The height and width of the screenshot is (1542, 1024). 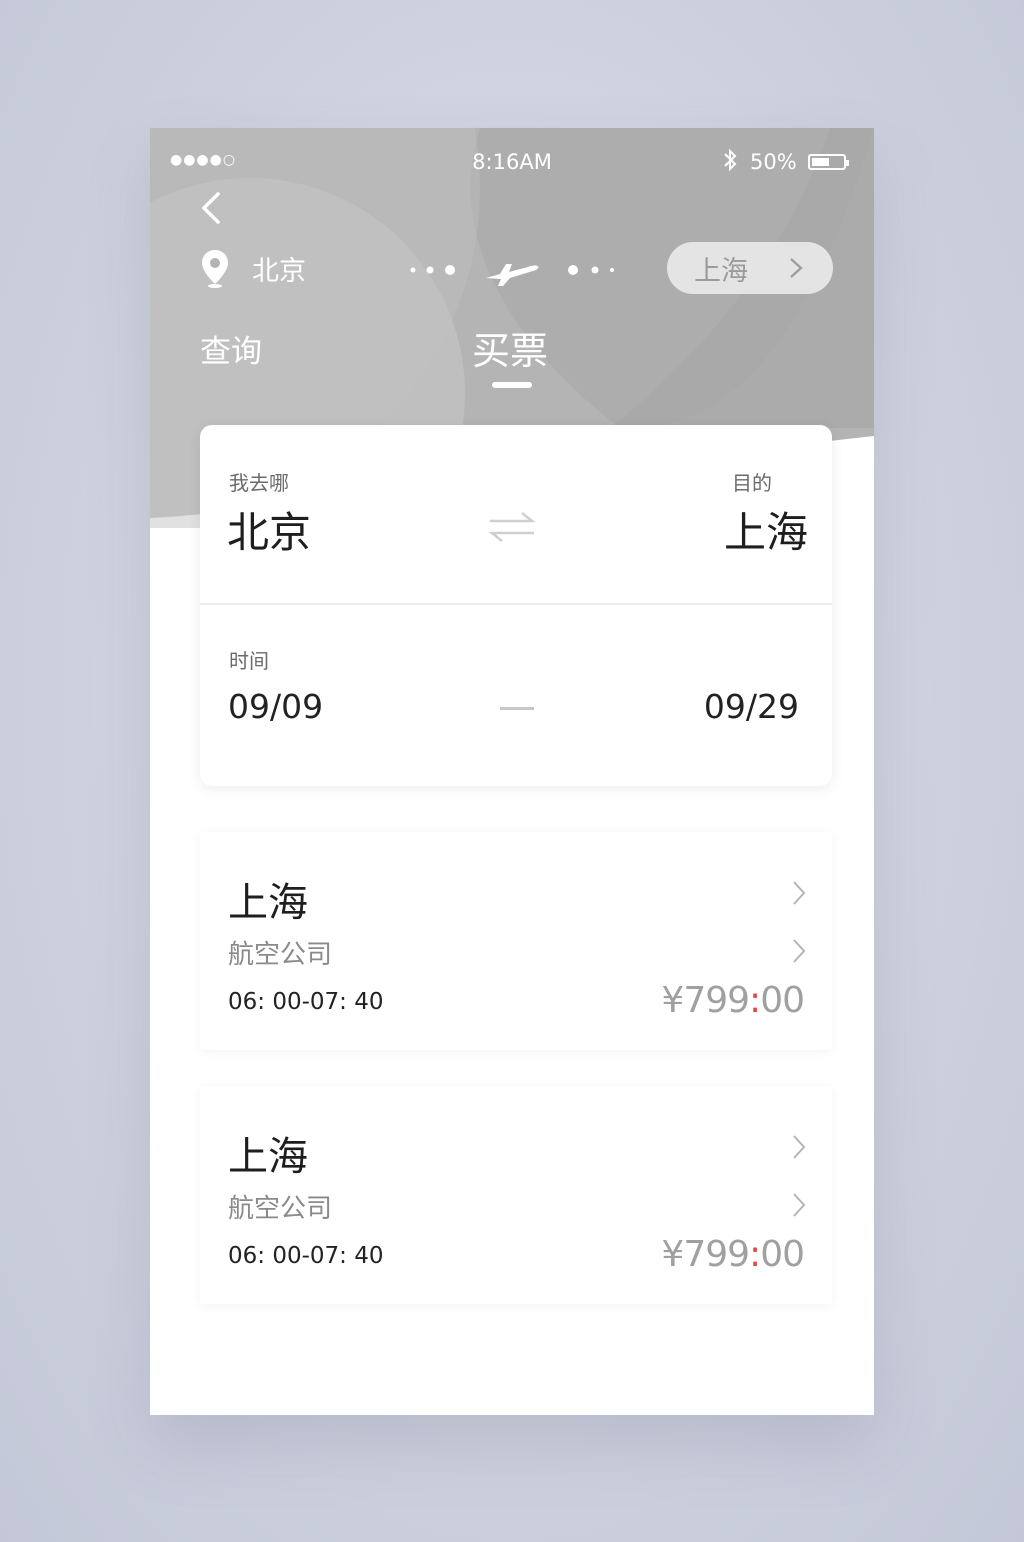 I want to click on time-label: 时间, so click(x=249, y=661).